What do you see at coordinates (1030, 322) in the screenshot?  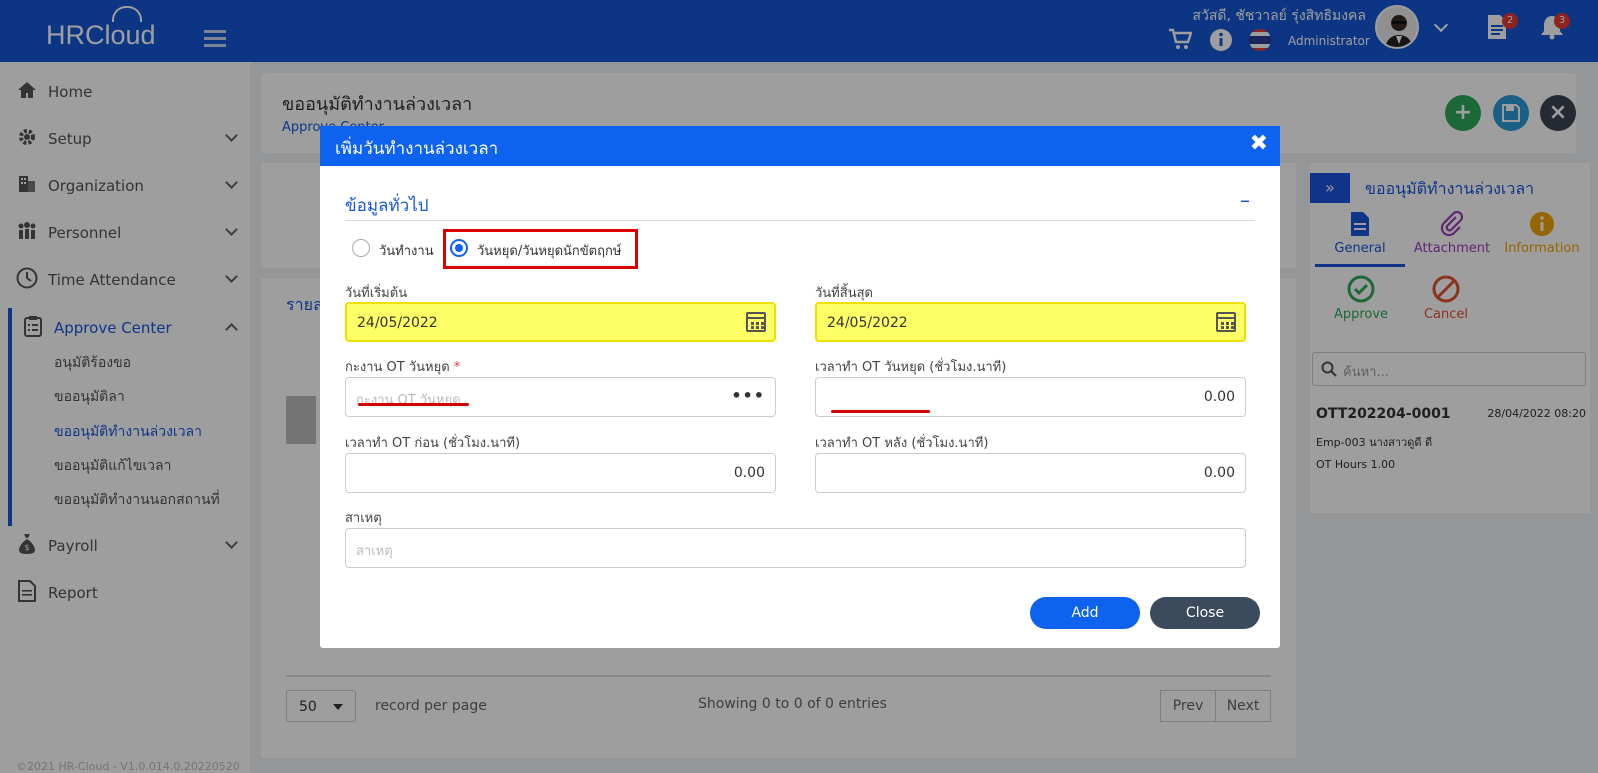 I see `end-date-field: 24/05/2022` at bounding box center [1030, 322].